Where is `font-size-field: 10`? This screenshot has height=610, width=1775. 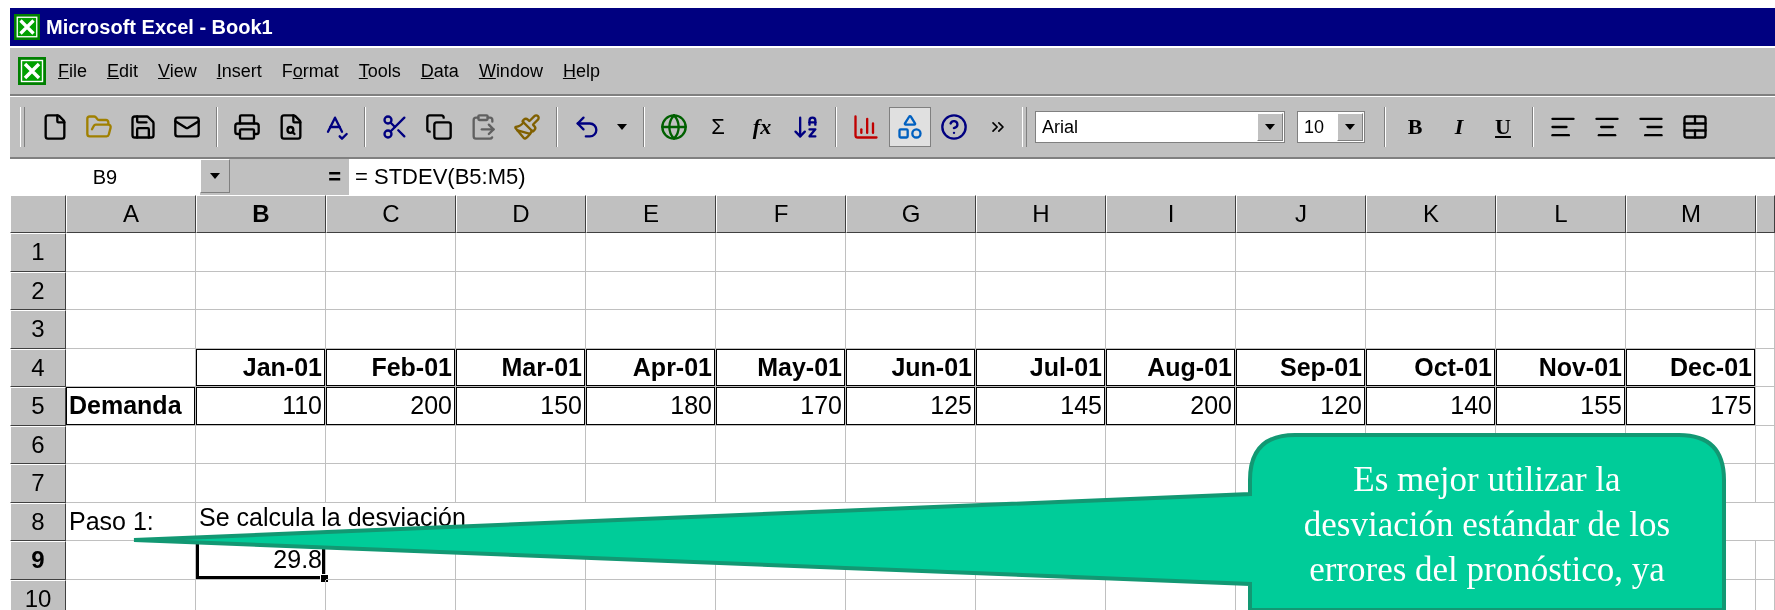
font-size-field: 10 is located at coordinates (1331, 127).